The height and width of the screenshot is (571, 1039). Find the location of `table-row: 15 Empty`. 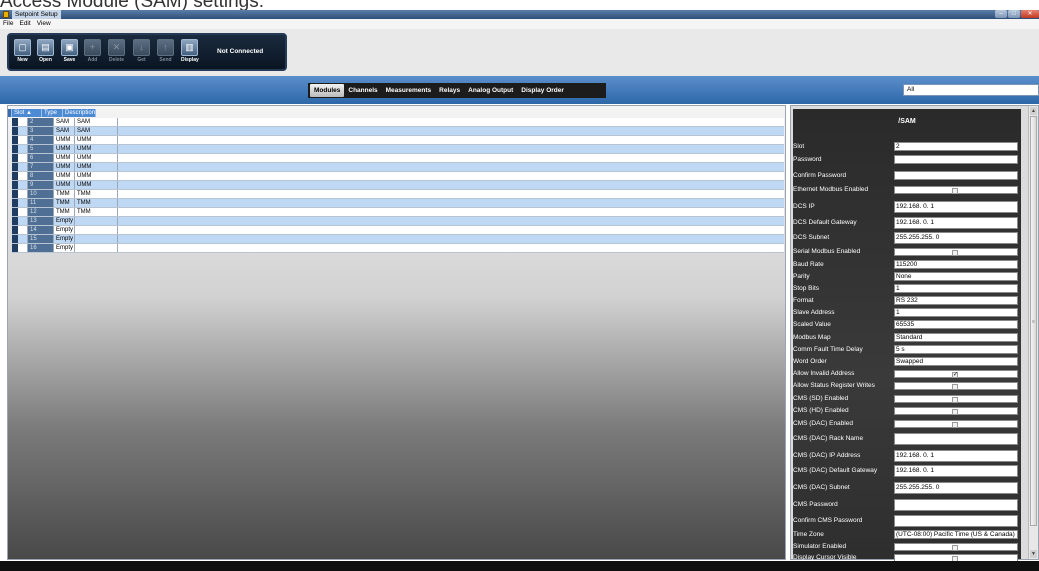

table-row: 15 Empty is located at coordinates (398, 239).